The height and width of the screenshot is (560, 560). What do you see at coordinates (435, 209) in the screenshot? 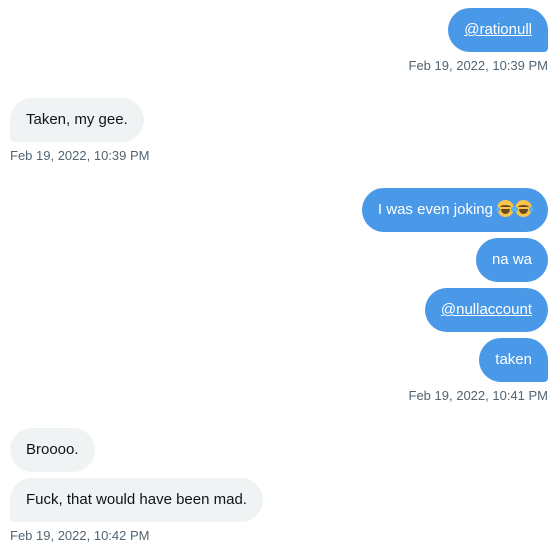
I see `message-text: I was even joking` at bounding box center [435, 209].